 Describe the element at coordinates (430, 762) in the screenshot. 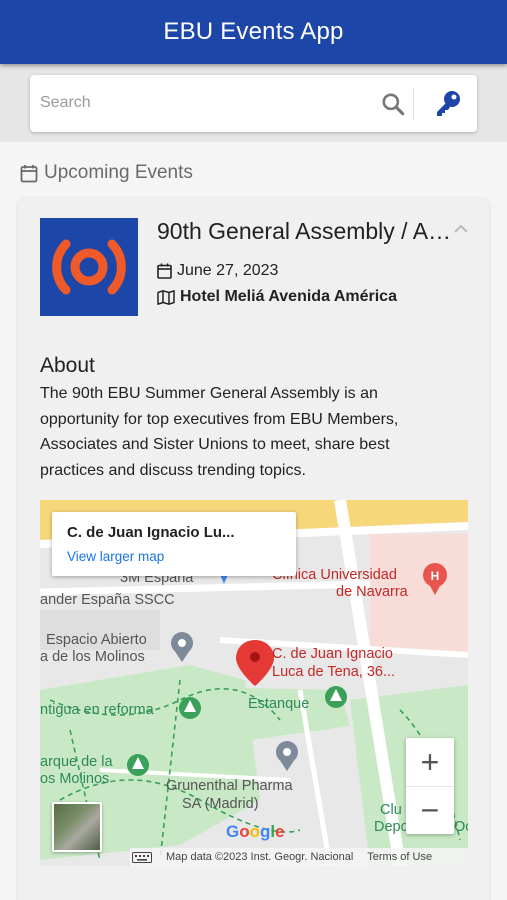

I see `zoom-in-button: +` at that location.